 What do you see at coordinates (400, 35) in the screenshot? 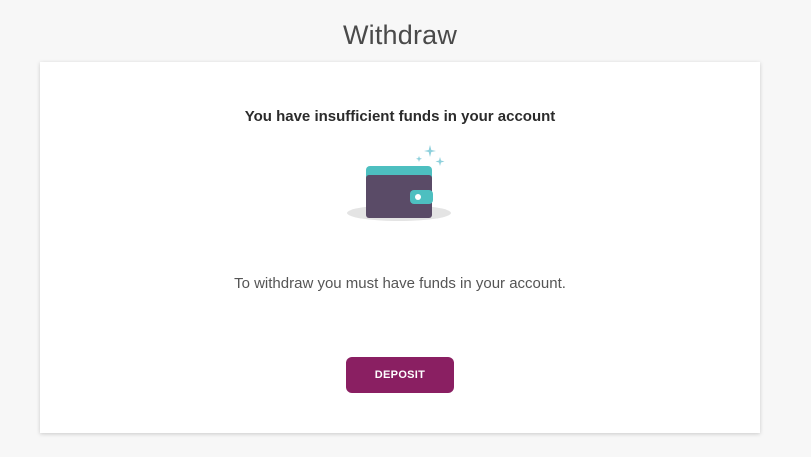
I see `page-title: Withdraw` at bounding box center [400, 35].